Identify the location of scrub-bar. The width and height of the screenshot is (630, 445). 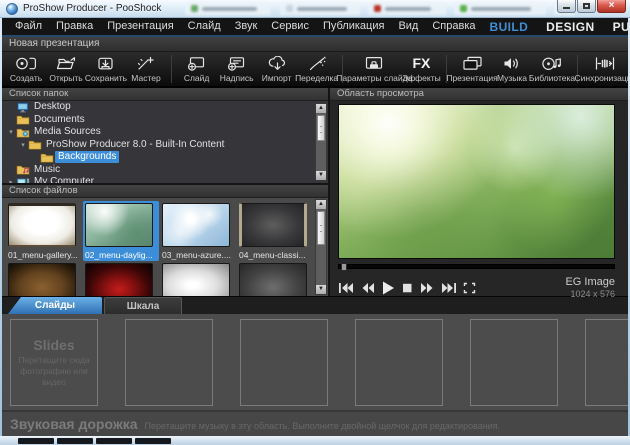
(476, 267).